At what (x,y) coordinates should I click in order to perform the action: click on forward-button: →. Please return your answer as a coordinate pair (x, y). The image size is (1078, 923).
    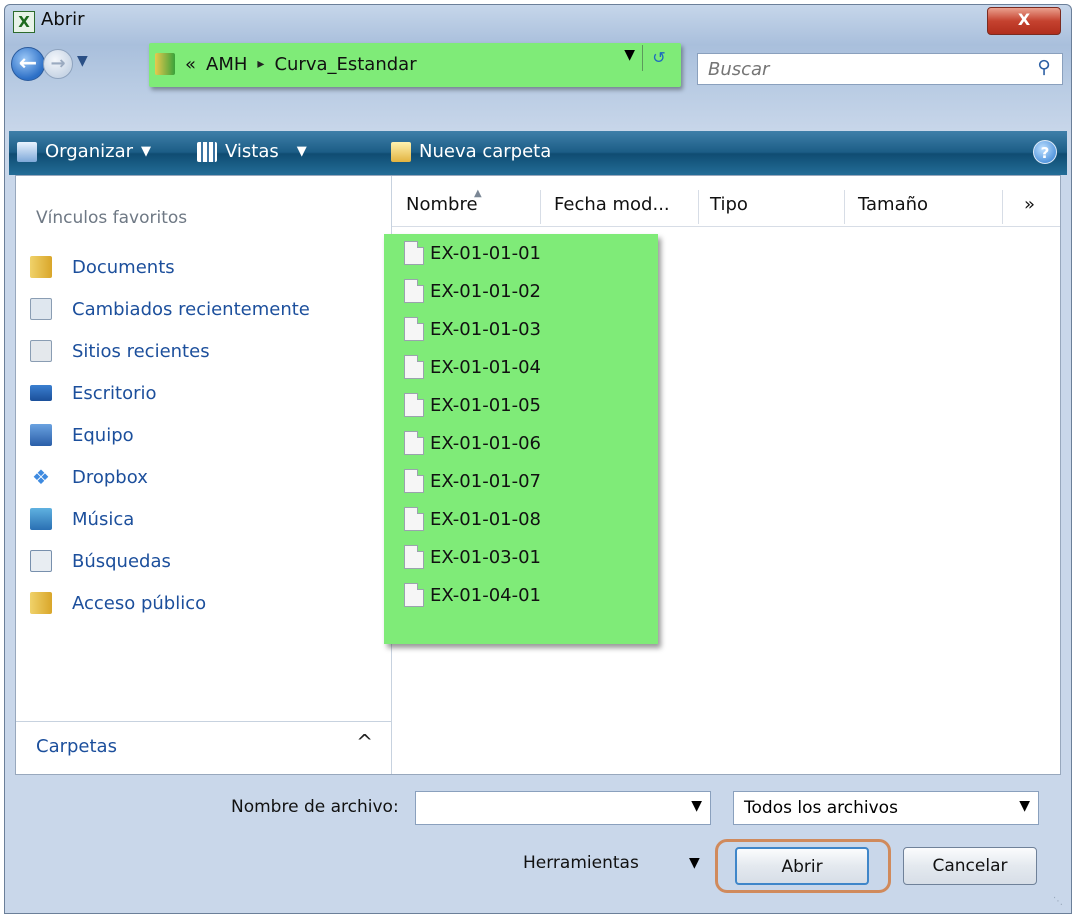
    Looking at the image, I should click on (58, 64).